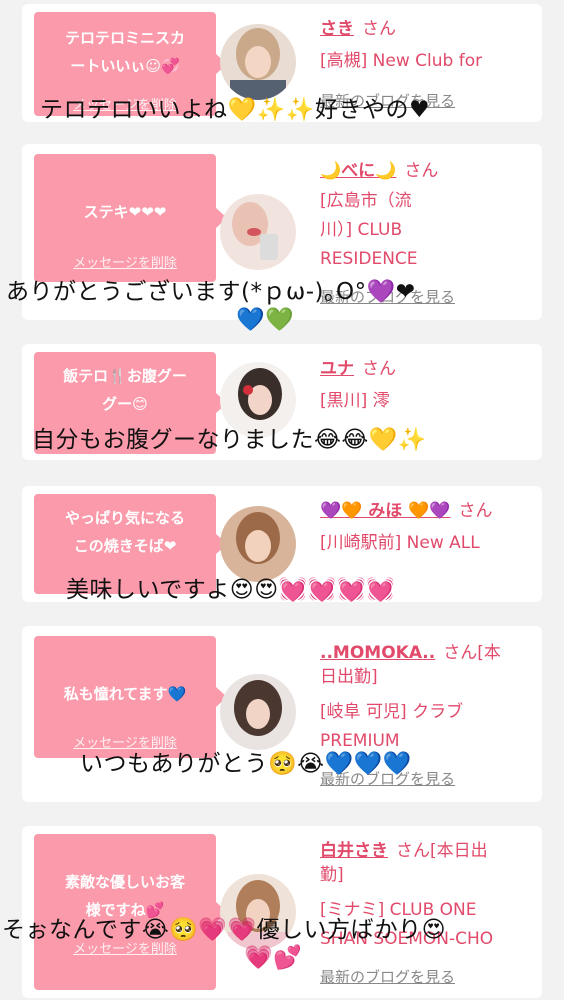 This screenshot has width=564, height=1000. I want to click on message-text: 素敵な優しいお客, so click(124, 882).